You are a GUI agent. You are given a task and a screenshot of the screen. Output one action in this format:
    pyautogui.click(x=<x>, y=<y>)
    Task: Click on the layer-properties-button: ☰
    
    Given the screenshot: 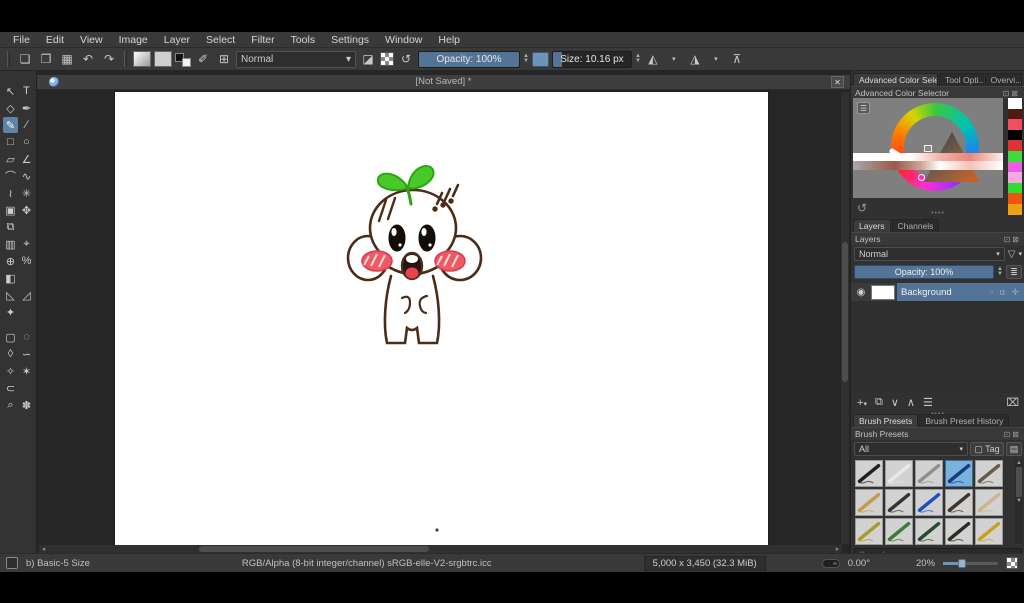 What is the action you would take?
    pyautogui.click(x=928, y=402)
    